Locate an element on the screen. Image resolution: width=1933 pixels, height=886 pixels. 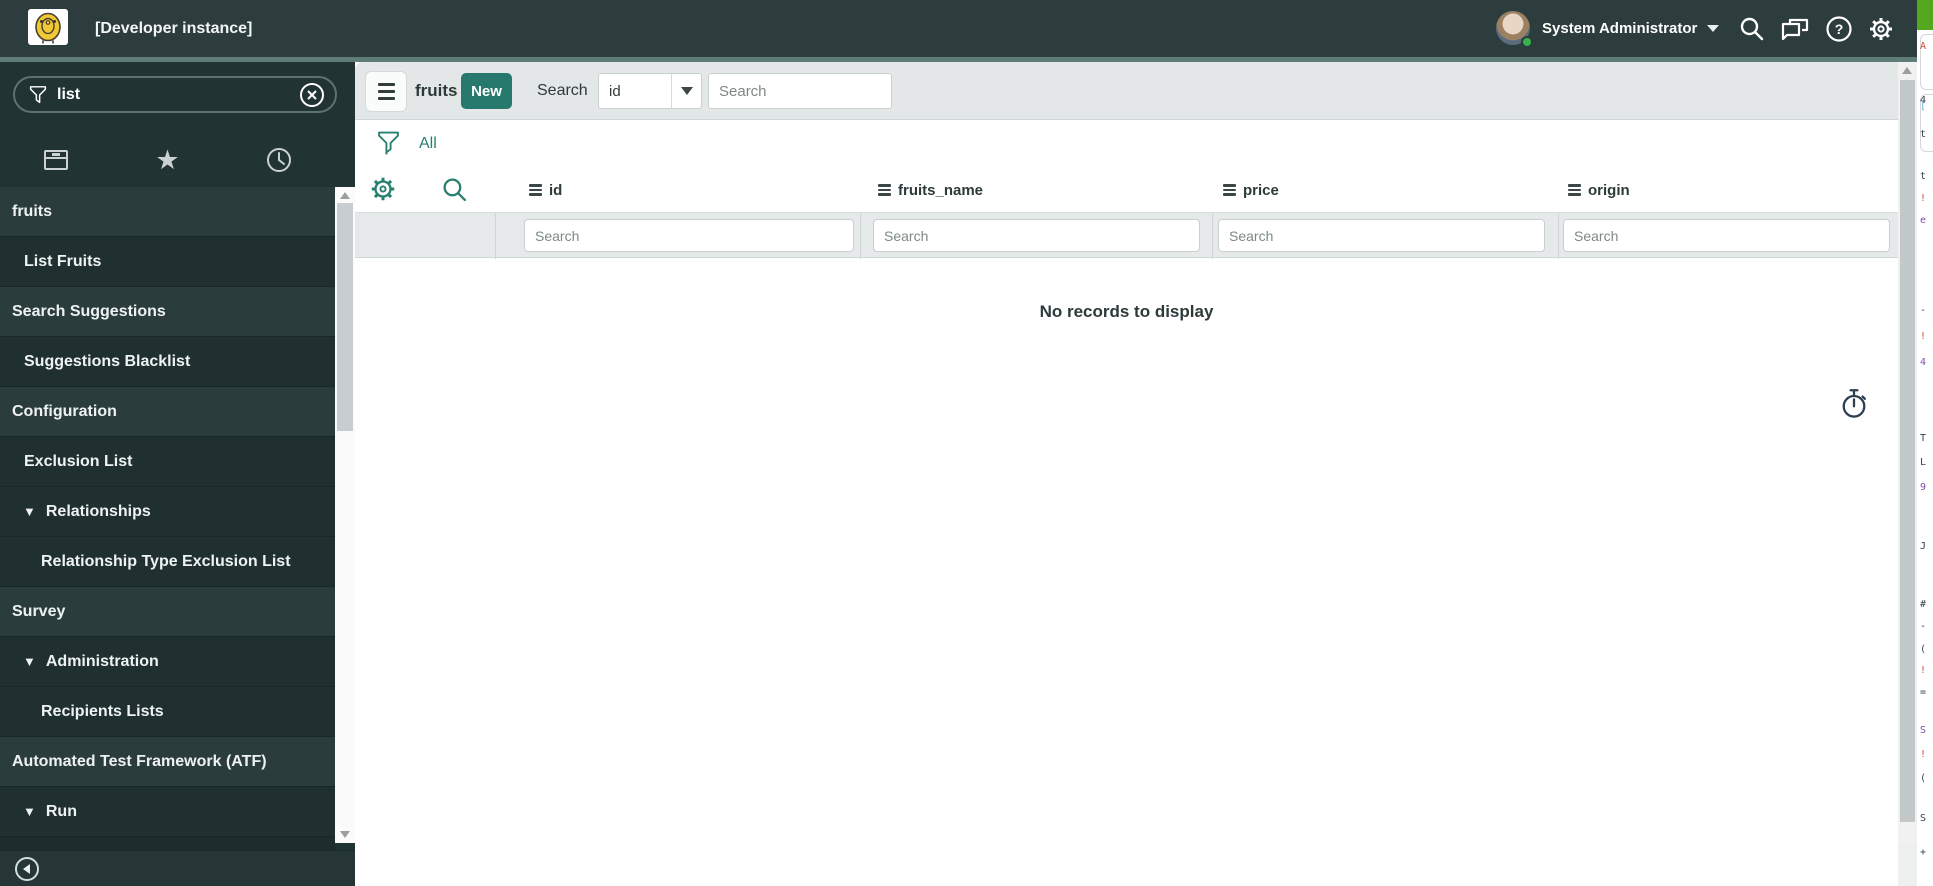
column-search-id is located at coordinates (689, 235).